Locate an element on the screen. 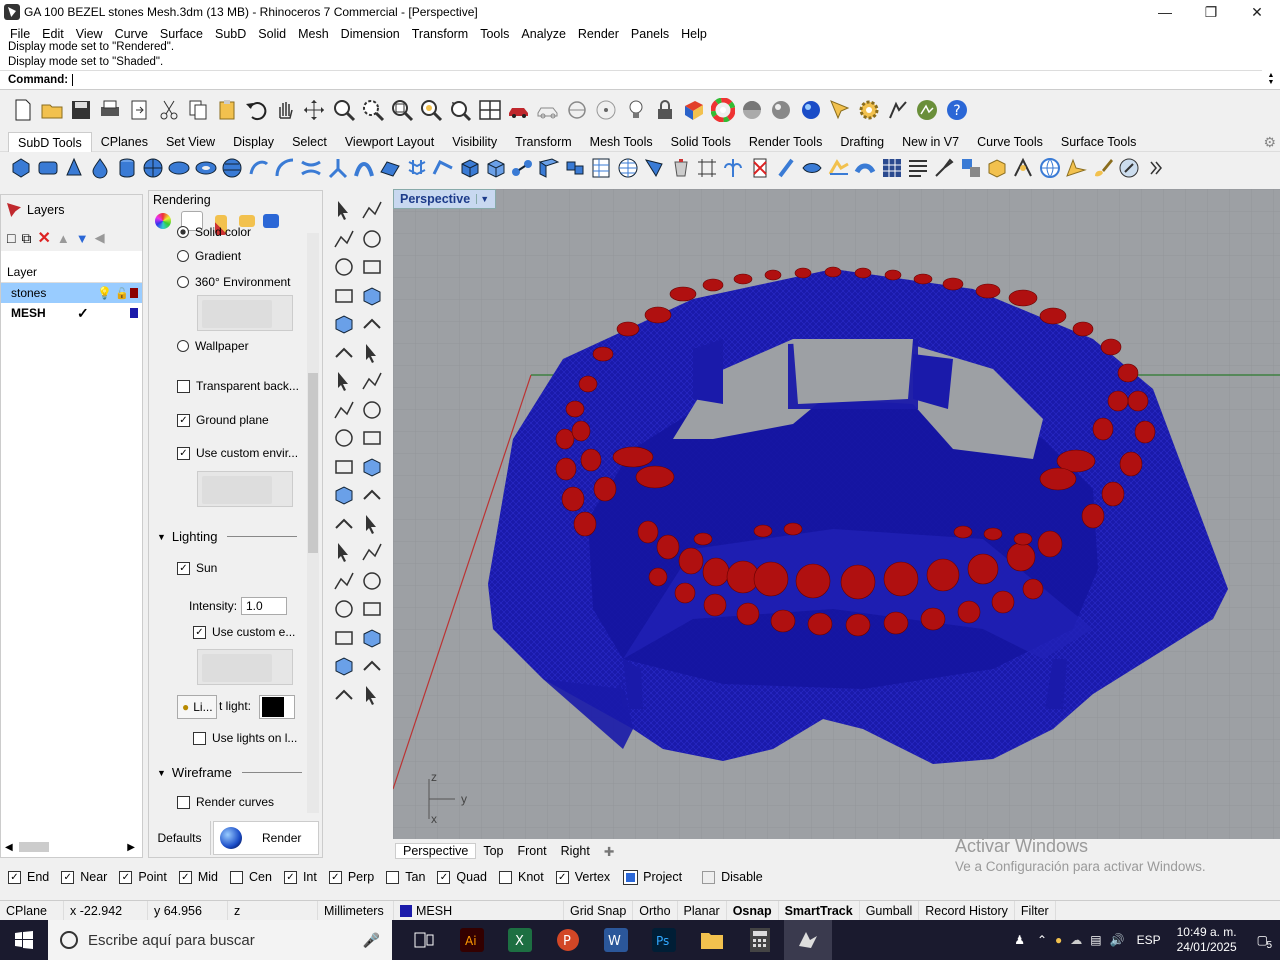 Image resolution: width=1280 pixels, height=960 pixels. plugin-icon is located at coordinates (898, 110).